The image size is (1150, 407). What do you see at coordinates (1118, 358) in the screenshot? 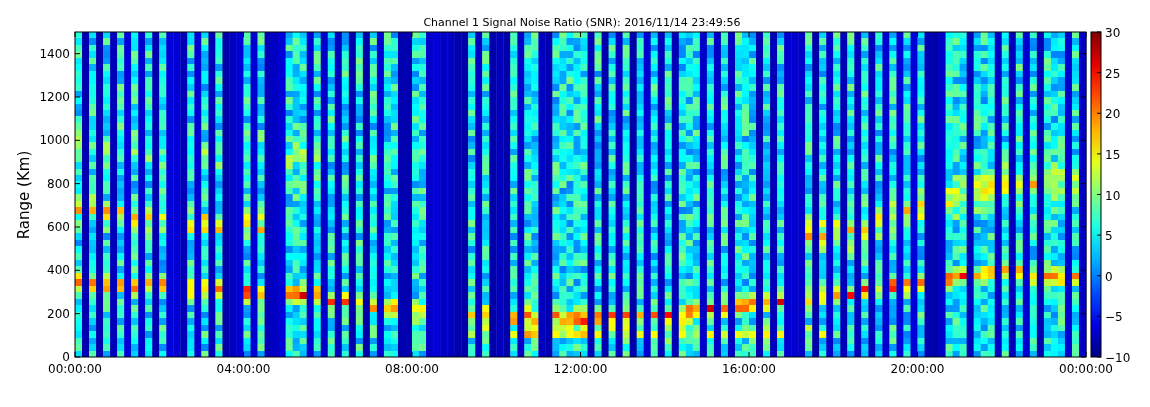
I see `colorbar-tick-label: −10` at bounding box center [1118, 358].